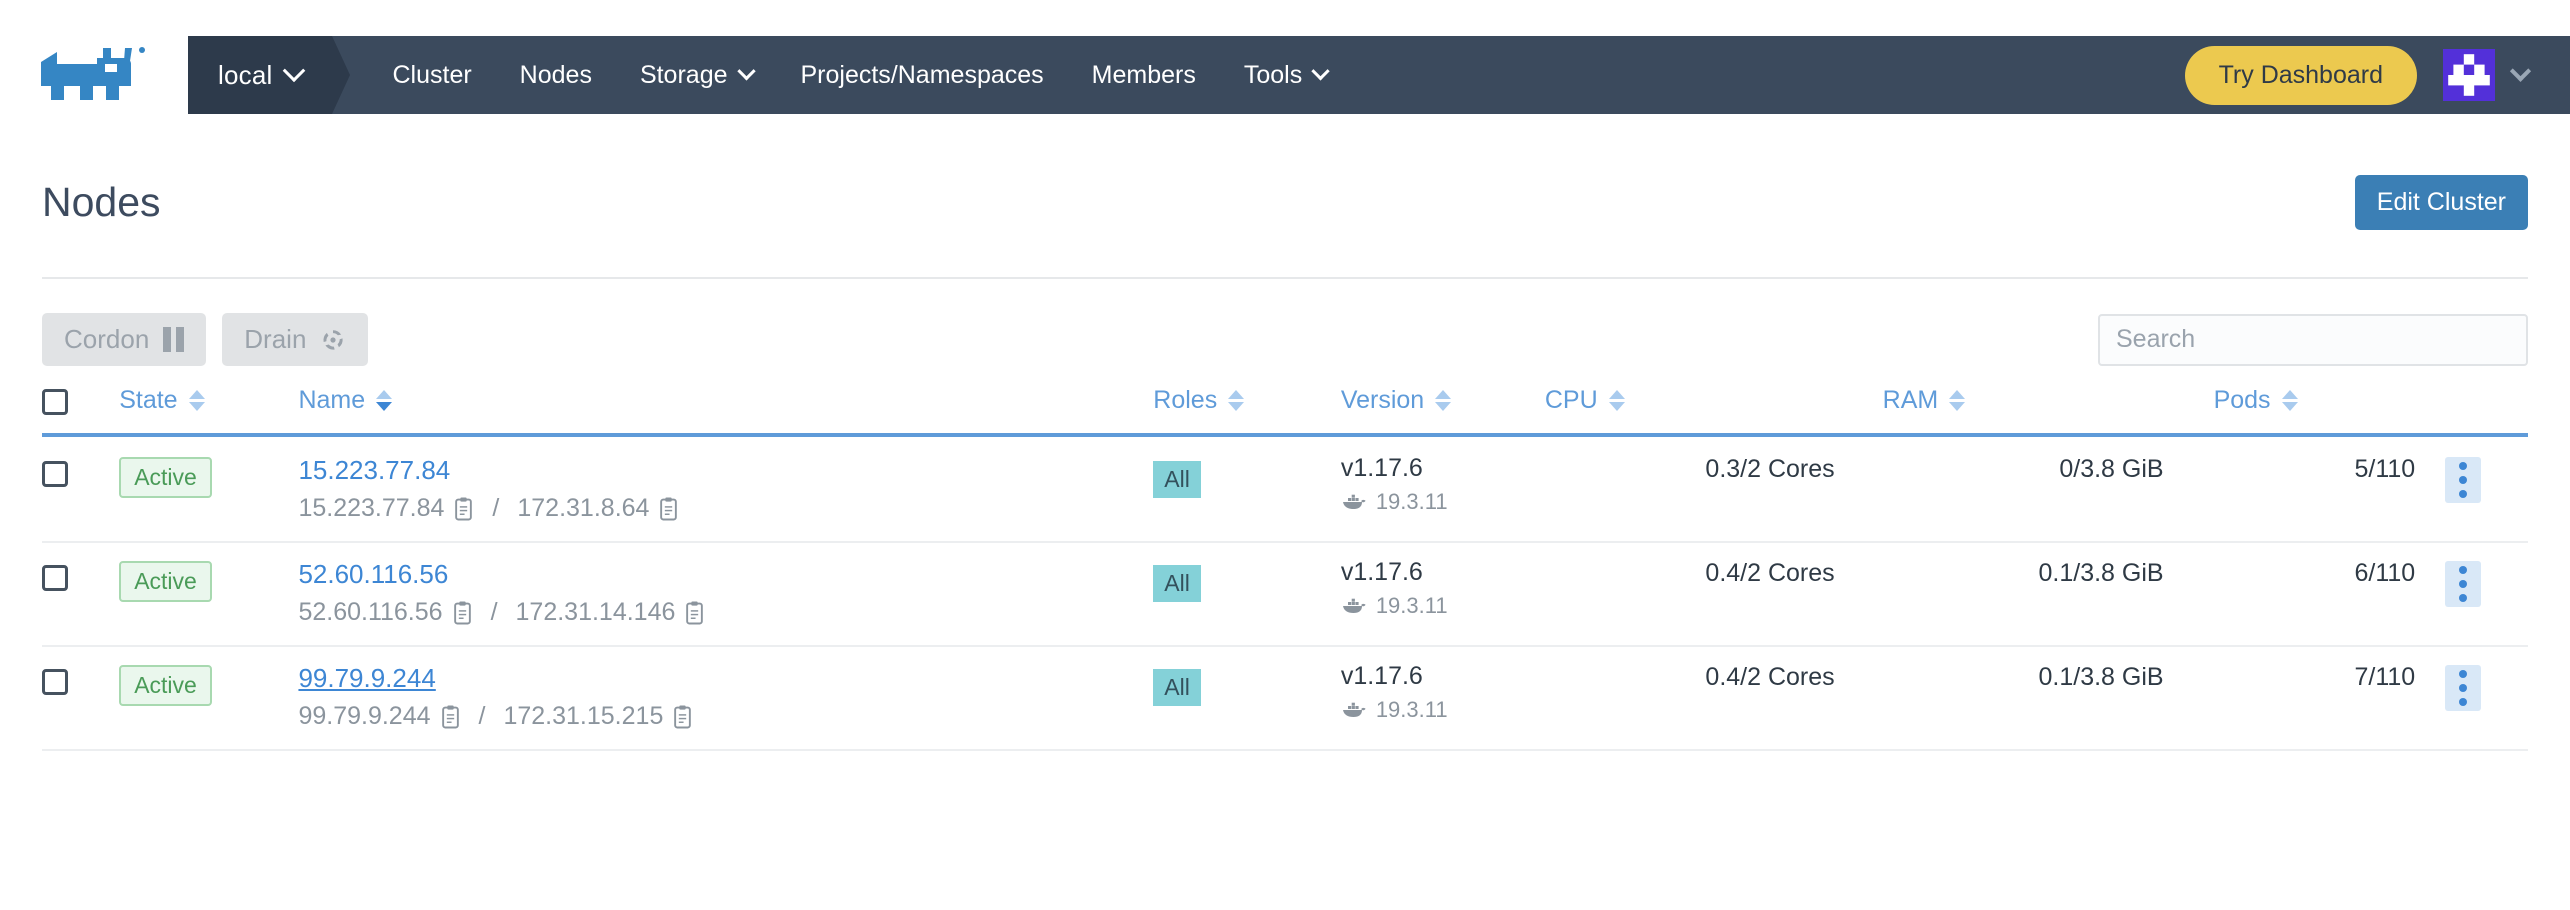 This screenshot has width=2570, height=910. I want to click on drain-label: Drain, so click(275, 339).